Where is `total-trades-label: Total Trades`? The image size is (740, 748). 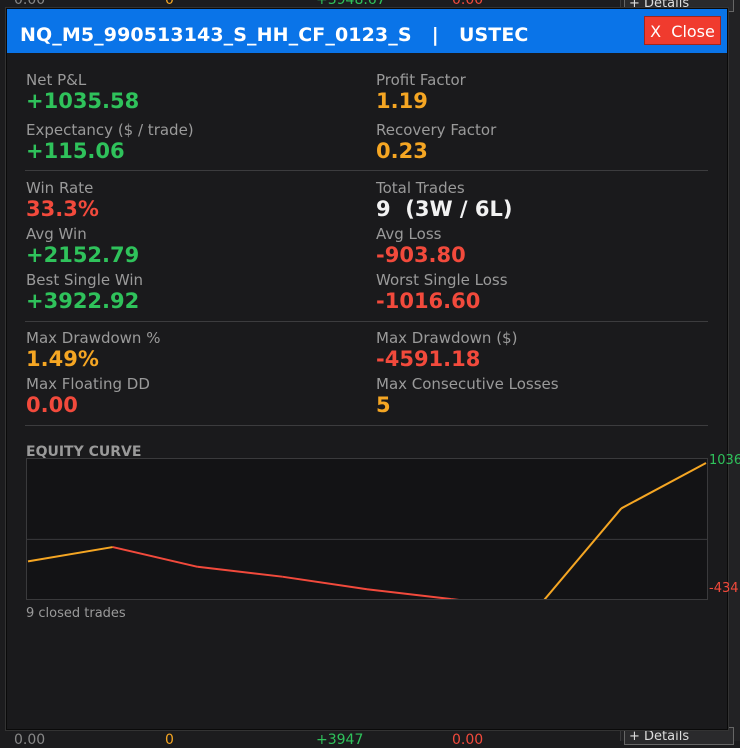 total-trades-label: Total Trades is located at coordinates (420, 188).